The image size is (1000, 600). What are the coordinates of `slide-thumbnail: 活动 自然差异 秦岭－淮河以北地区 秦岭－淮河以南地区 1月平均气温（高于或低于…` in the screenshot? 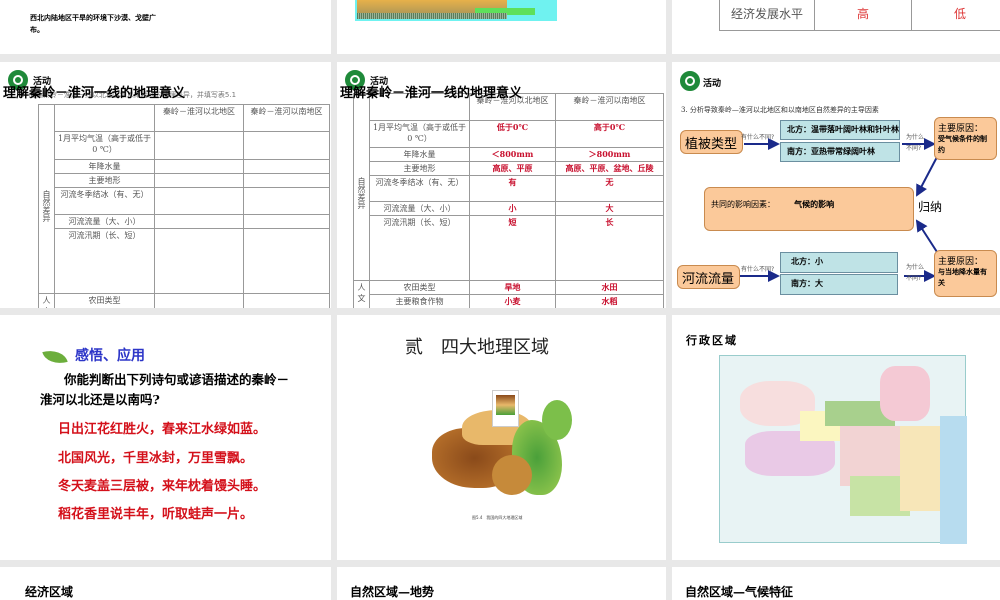 It's located at (501, 185).